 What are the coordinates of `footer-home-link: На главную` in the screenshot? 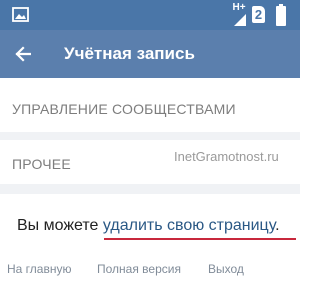 It's located at (39, 269).